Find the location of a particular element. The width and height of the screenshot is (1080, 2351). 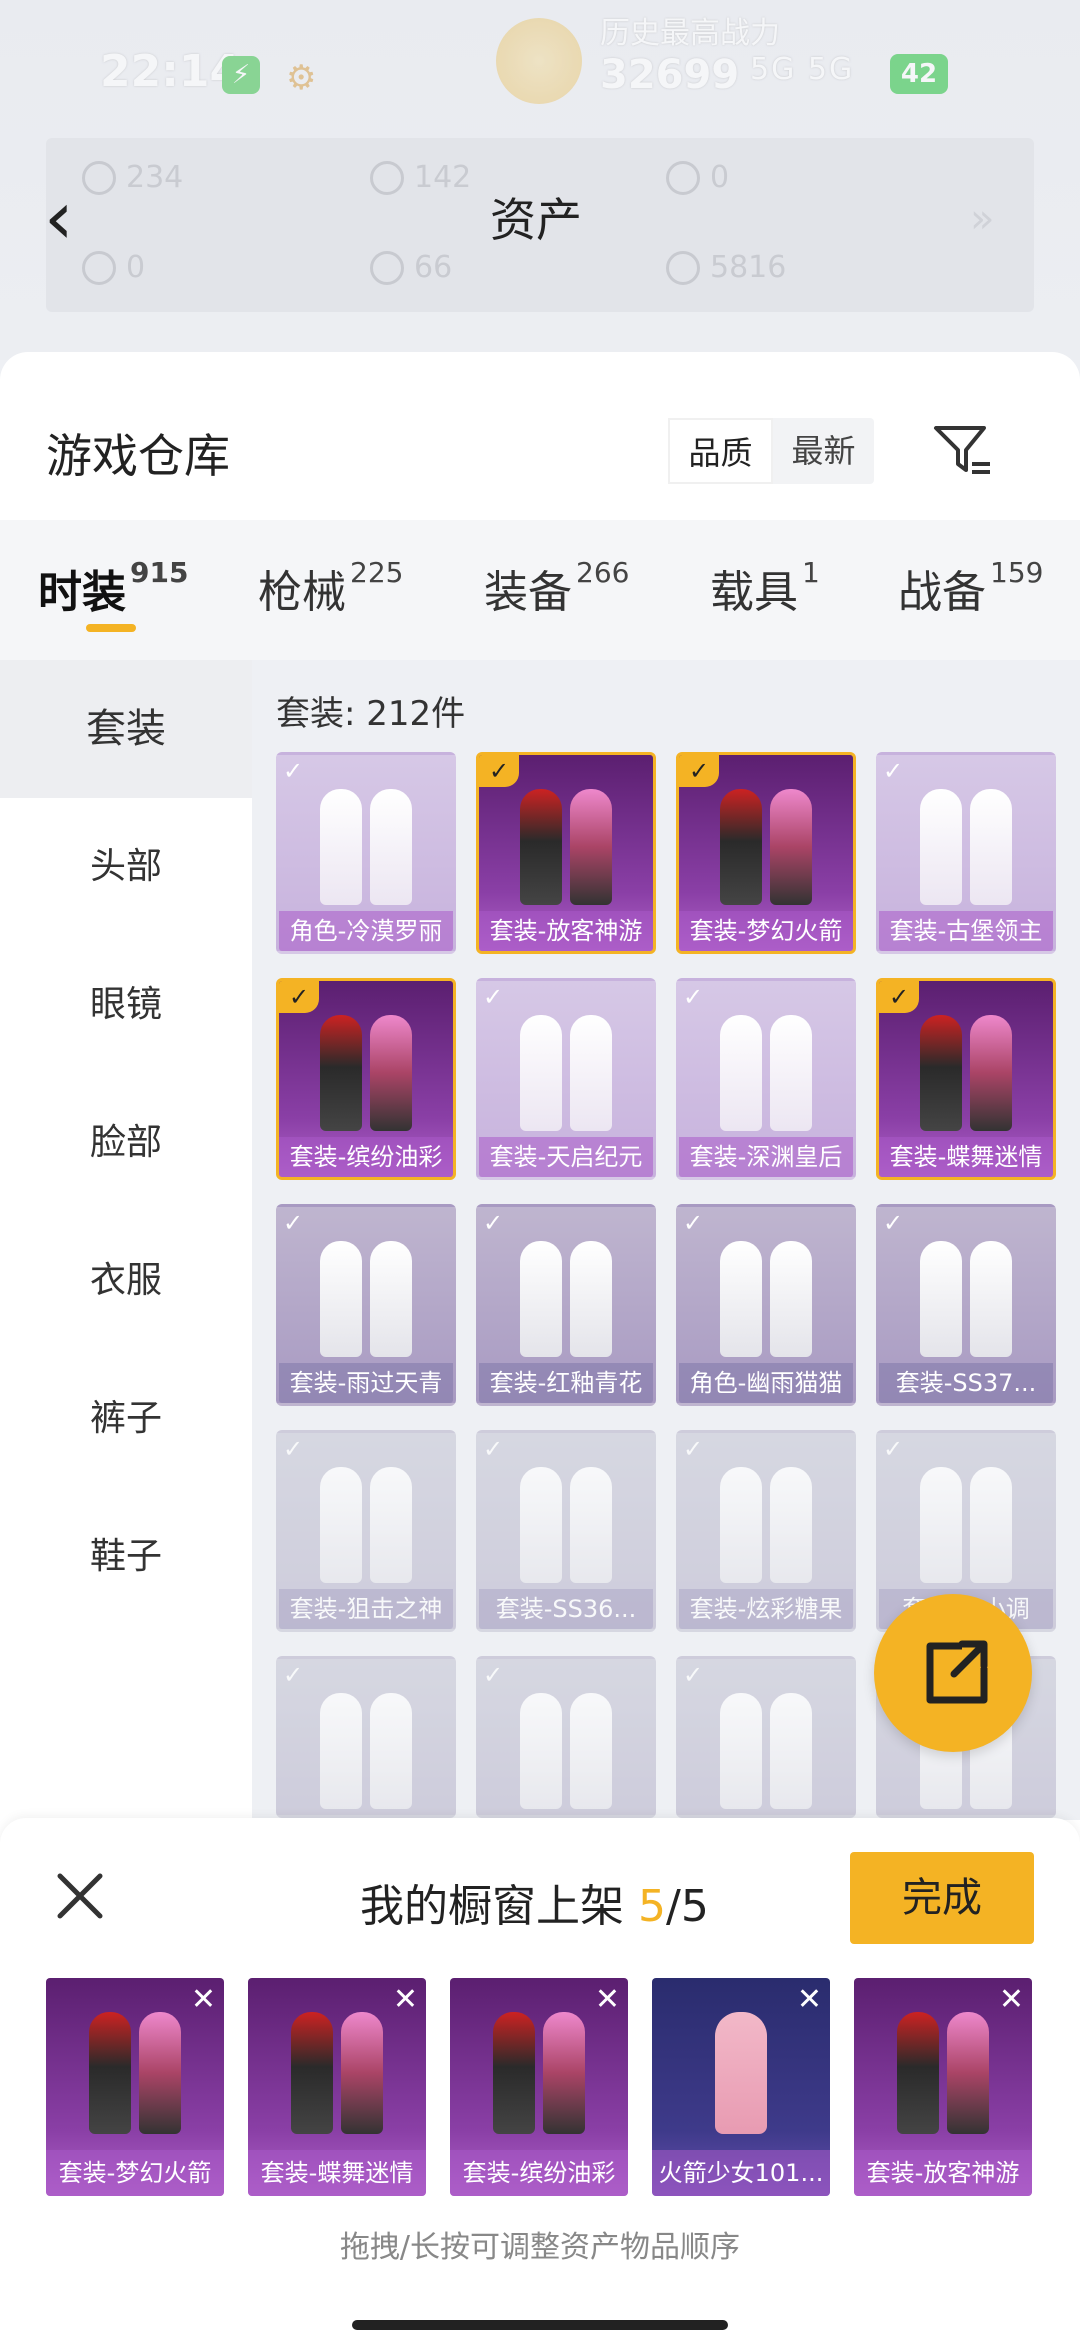

signal-icon: 5G 5G is located at coordinates (802, 69).